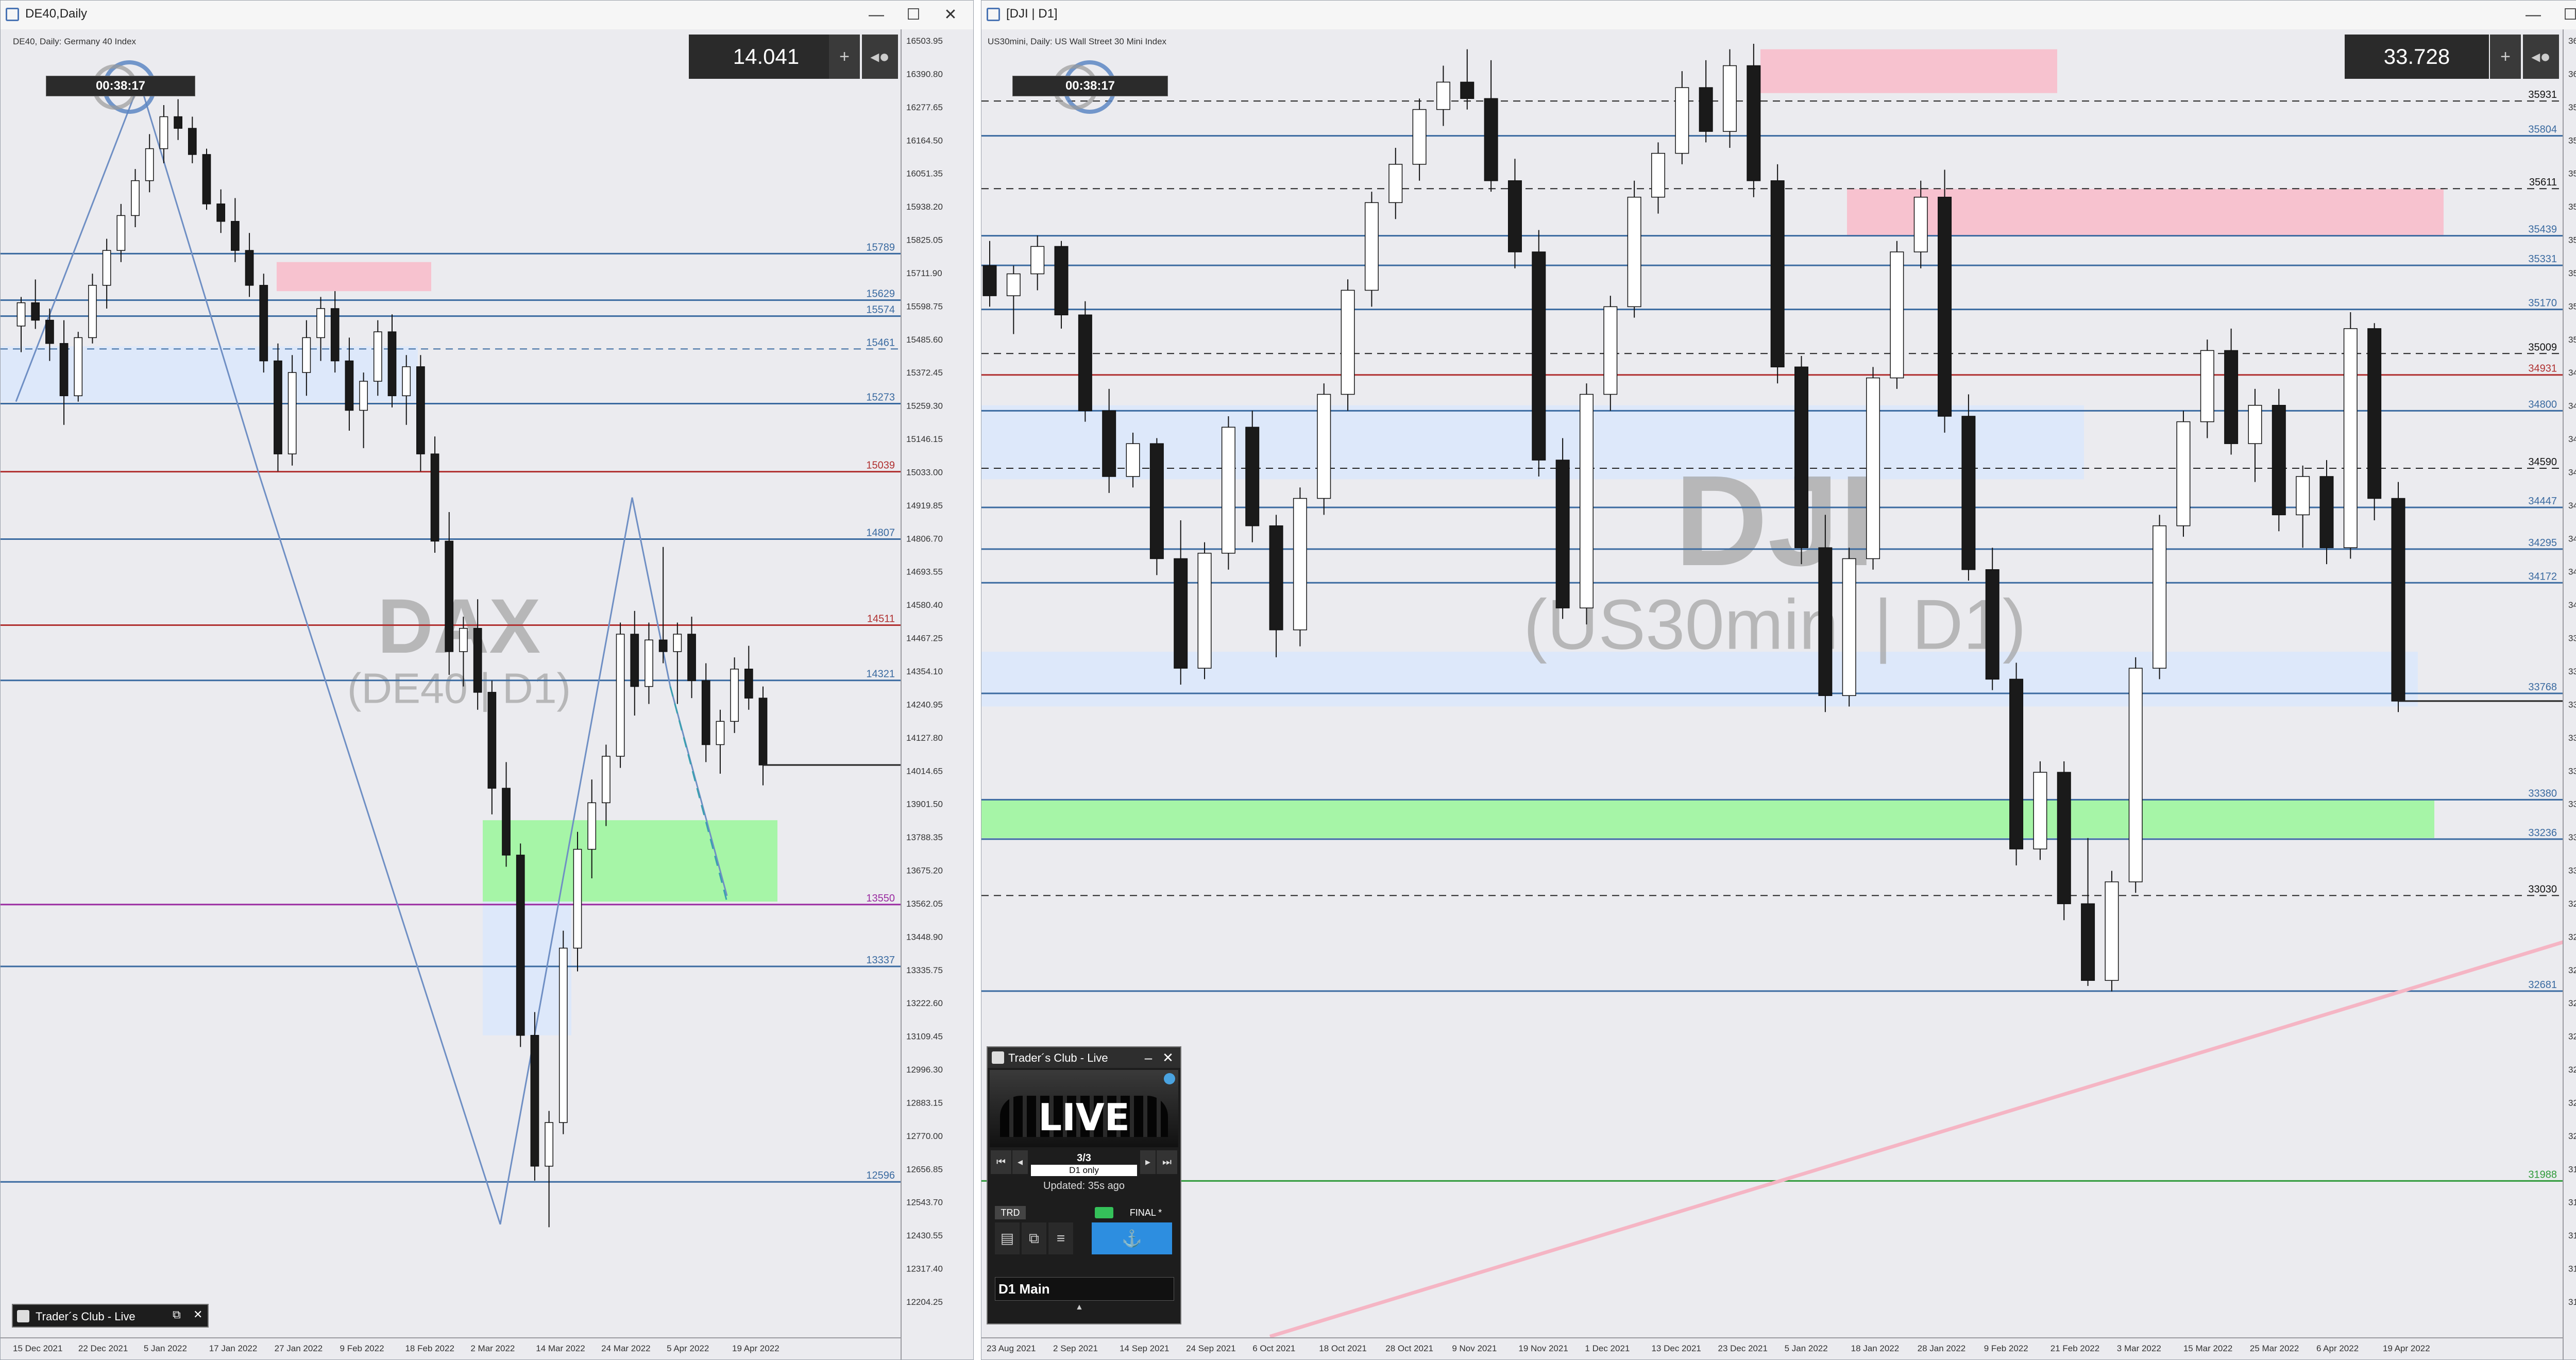 The height and width of the screenshot is (1360, 2576). What do you see at coordinates (1075, 1348) in the screenshot?
I see `x-tick-label: 2 Sep 2021` at bounding box center [1075, 1348].